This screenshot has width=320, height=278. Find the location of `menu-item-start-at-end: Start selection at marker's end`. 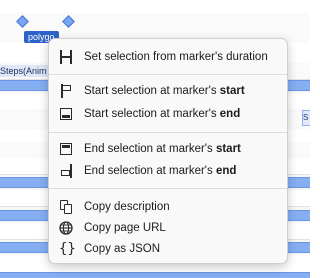

menu-item-start-at-end: Start selection at marker's end is located at coordinates (168, 114).